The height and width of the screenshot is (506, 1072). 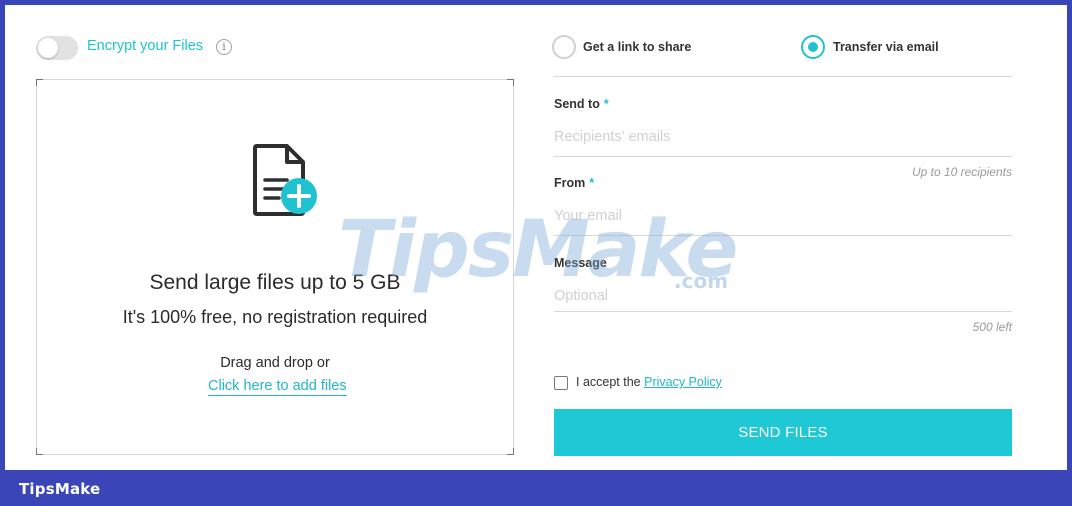 I want to click on message-input, so click(x=783, y=296).